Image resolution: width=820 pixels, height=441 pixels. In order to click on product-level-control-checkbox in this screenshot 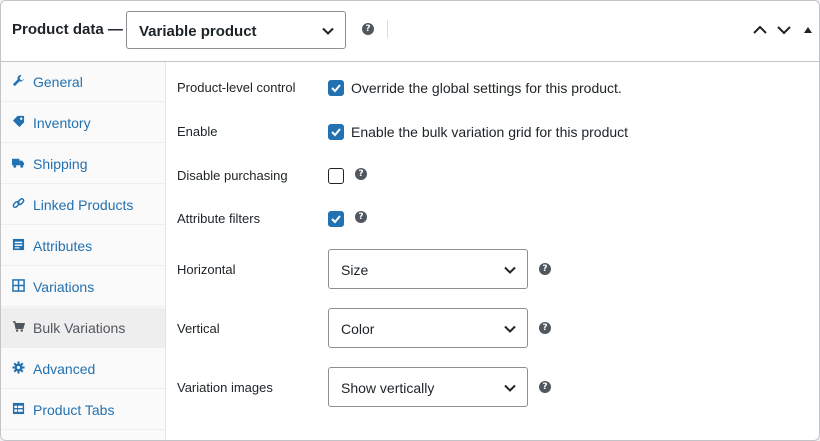, I will do `click(336, 88)`.